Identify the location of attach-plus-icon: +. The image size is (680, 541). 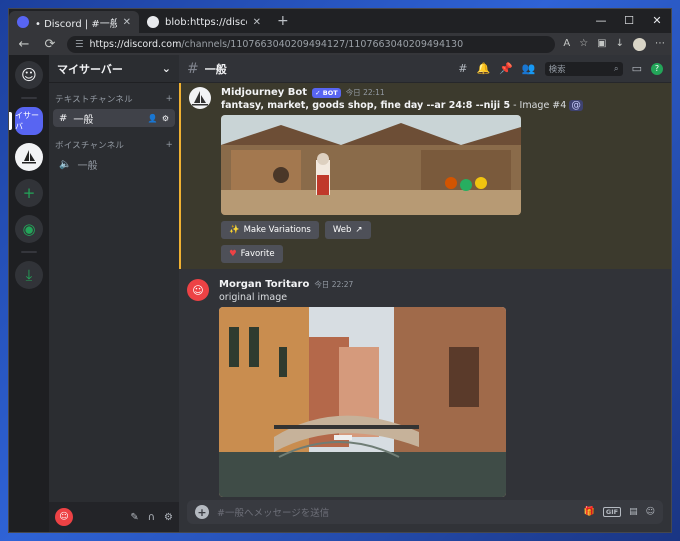
(202, 512).